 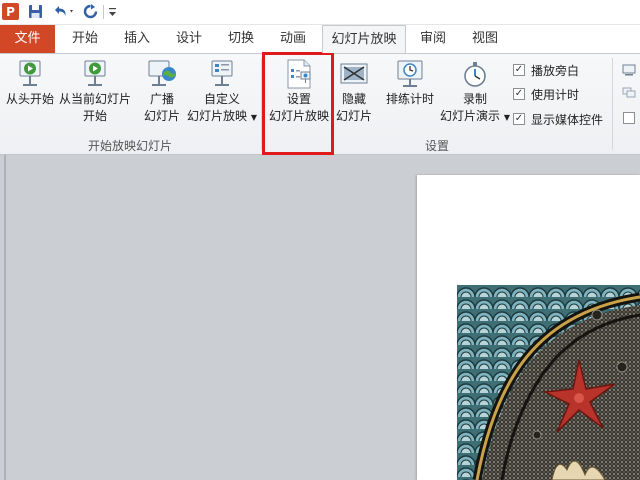 What do you see at coordinates (555, 94) in the screenshot?
I see `use-timings-label: 使用计时` at bounding box center [555, 94].